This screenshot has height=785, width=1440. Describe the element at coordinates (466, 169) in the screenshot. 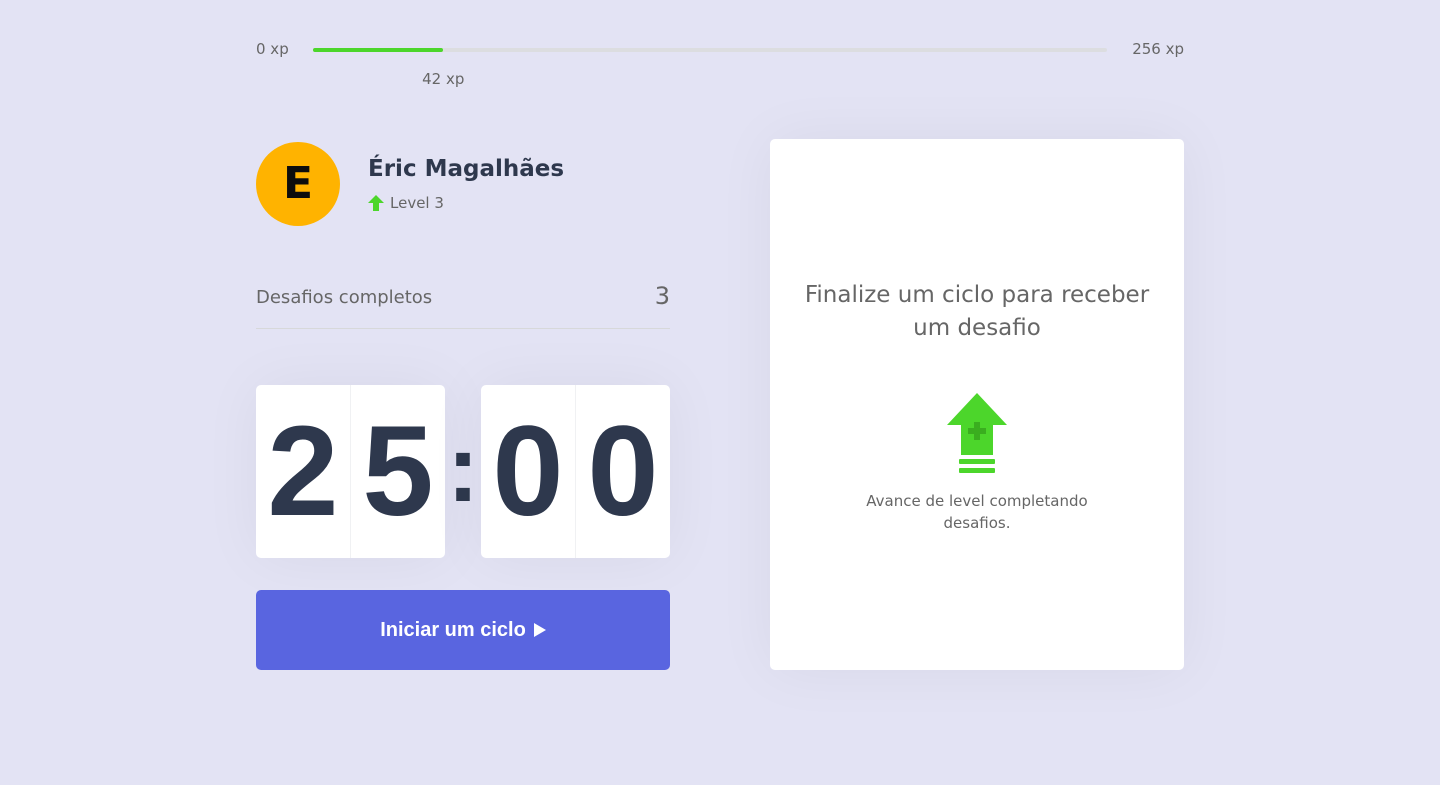

I see `profile-name: Éric Magalhães` at that location.